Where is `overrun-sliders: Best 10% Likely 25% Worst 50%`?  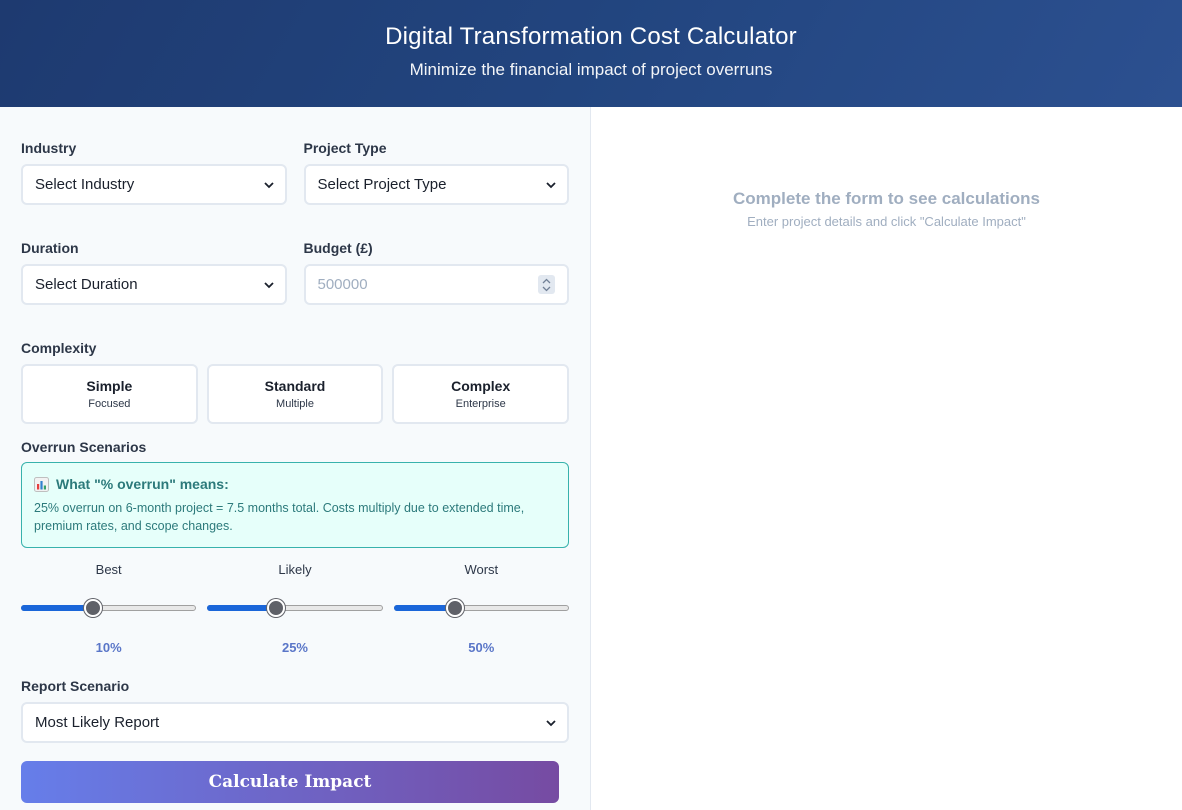 overrun-sliders: Best 10% Likely 25% Worst 50% is located at coordinates (295, 608).